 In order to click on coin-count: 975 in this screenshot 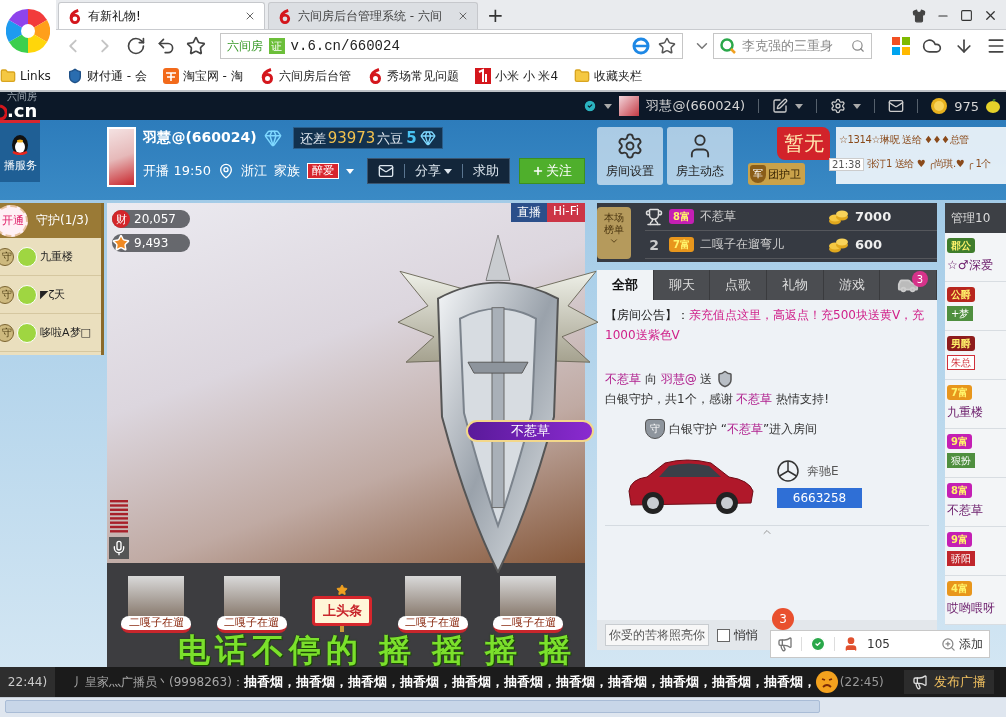, I will do `click(966, 106)`.